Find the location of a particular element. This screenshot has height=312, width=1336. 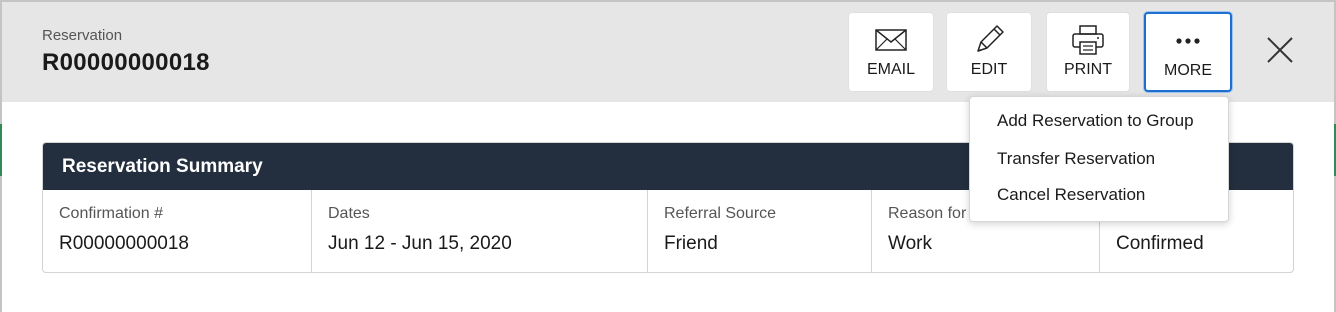

reservation-id: R00000000018 is located at coordinates (126, 62).